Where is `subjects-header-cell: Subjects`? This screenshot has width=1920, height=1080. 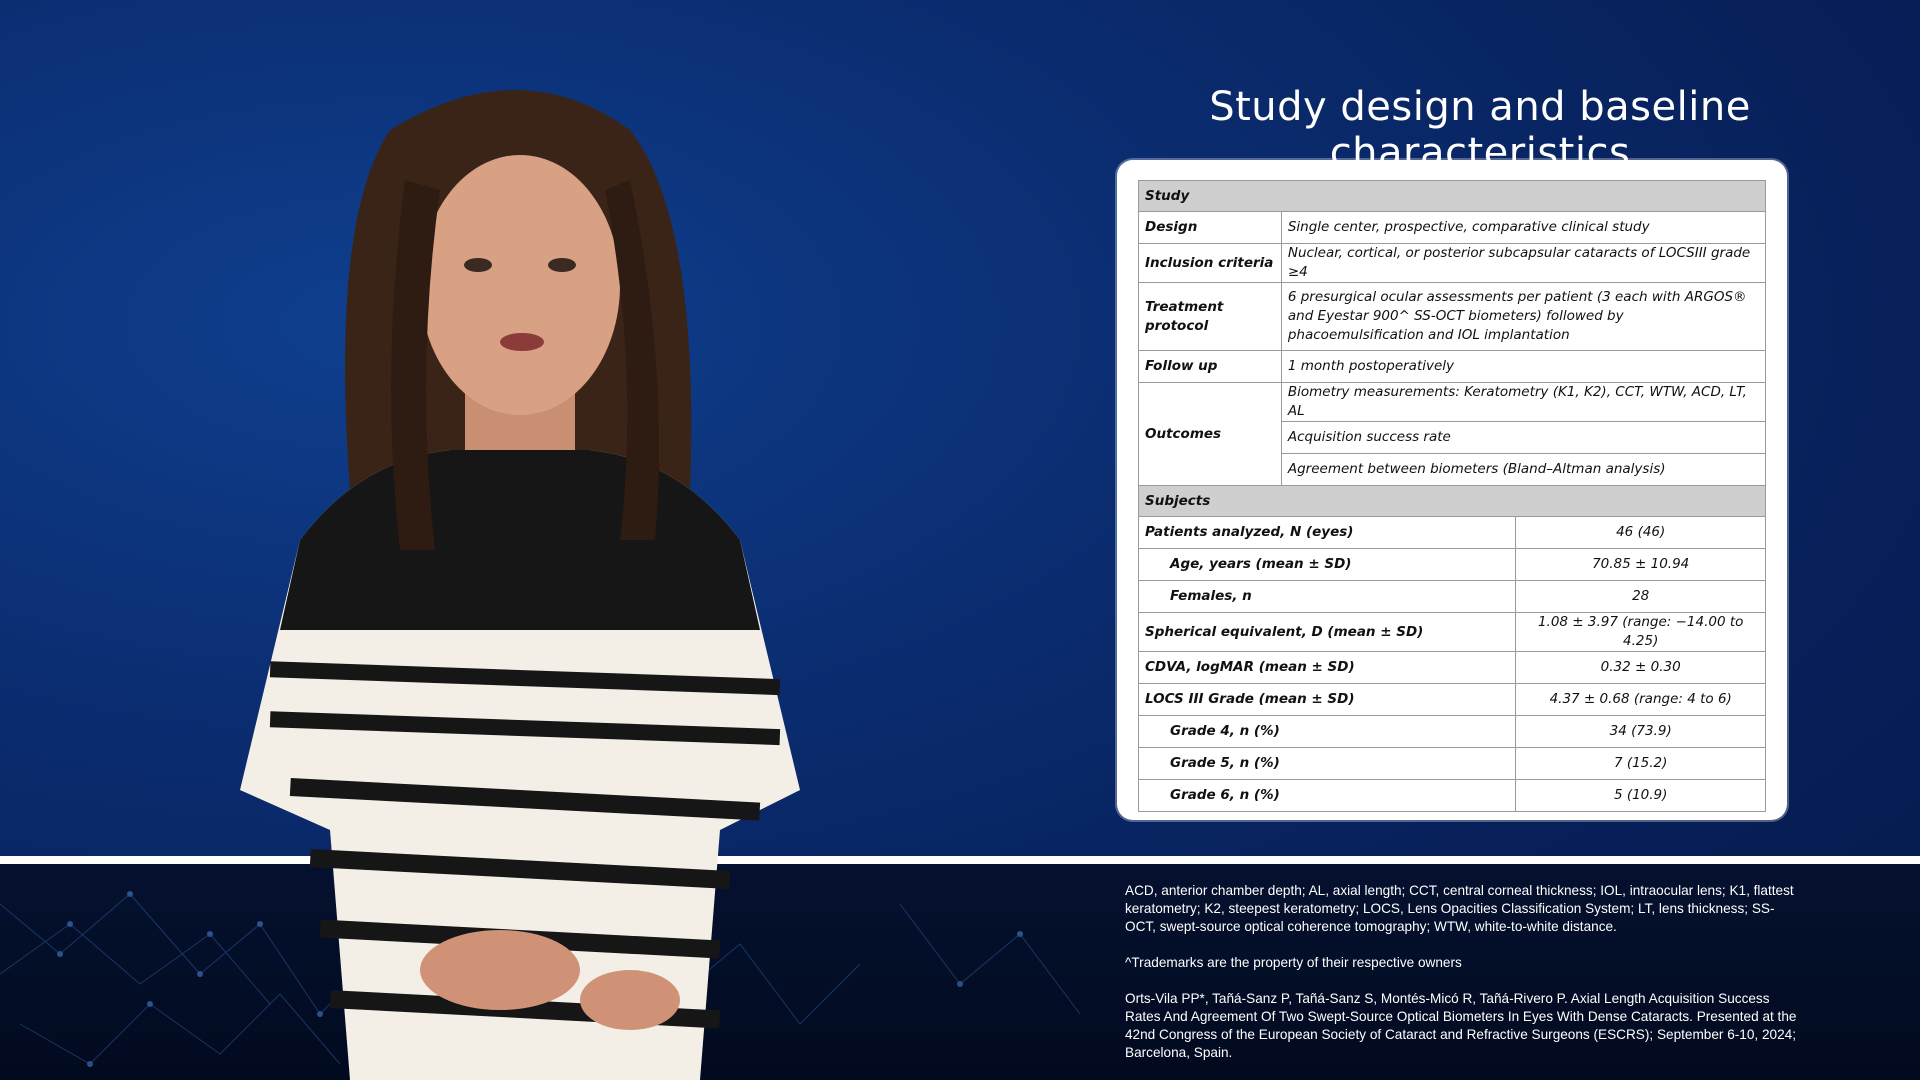
subjects-header-cell: Subjects is located at coordinates (1452, 501).